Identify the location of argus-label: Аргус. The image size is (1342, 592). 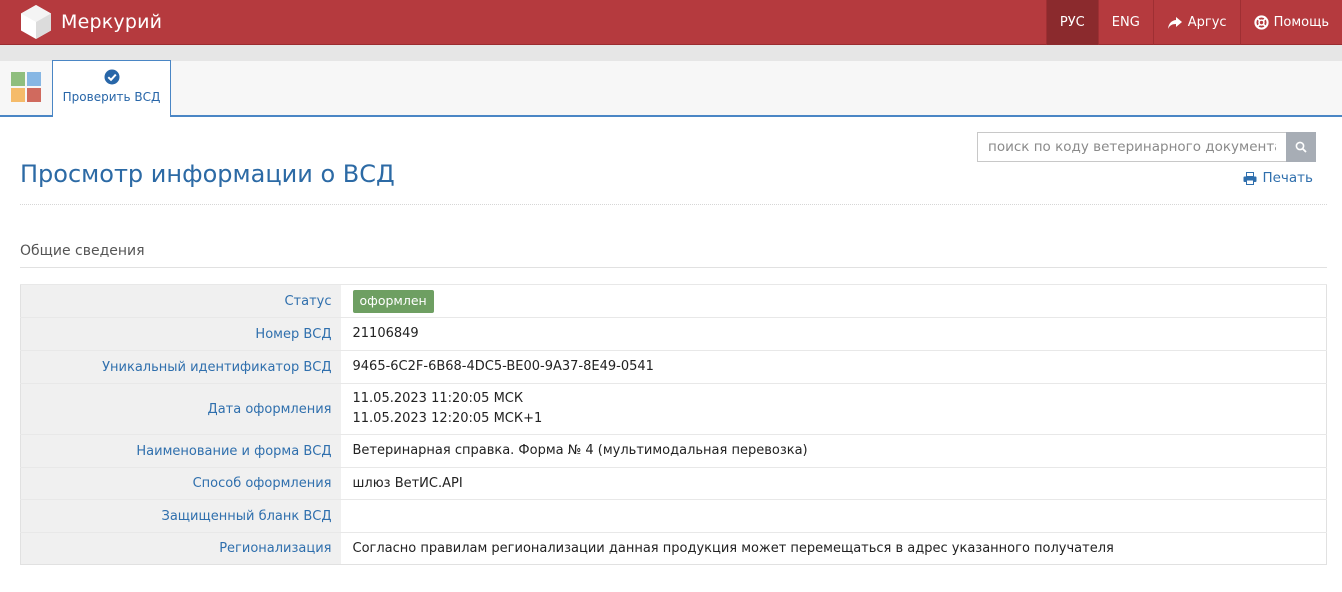
(1207, 22).